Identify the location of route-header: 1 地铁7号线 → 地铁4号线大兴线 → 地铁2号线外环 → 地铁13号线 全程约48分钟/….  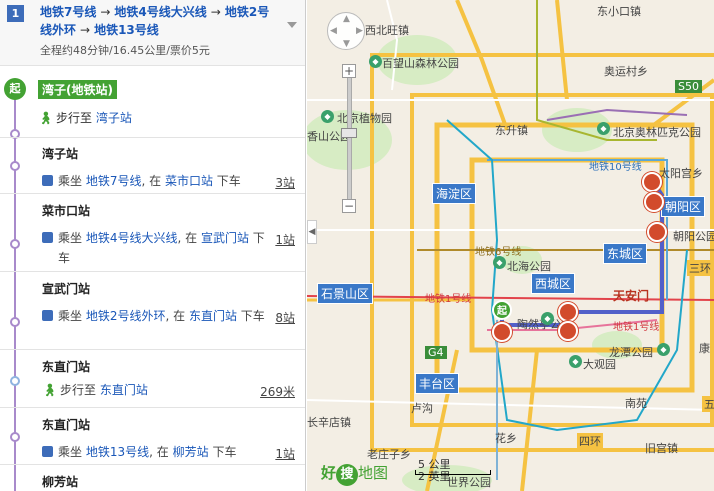
(152, 33).